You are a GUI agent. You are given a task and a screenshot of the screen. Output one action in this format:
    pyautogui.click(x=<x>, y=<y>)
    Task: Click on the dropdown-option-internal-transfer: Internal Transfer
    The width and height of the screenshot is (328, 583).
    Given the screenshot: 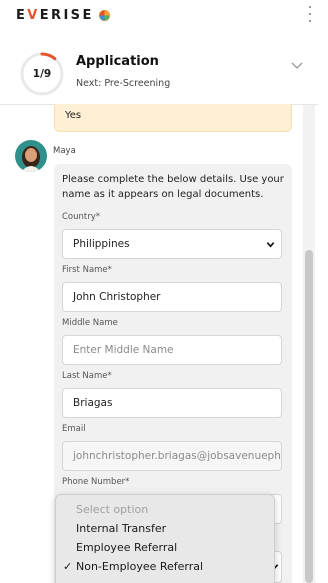 What is the action you would take?
    pyautogui.click(x=121, y=528)
    